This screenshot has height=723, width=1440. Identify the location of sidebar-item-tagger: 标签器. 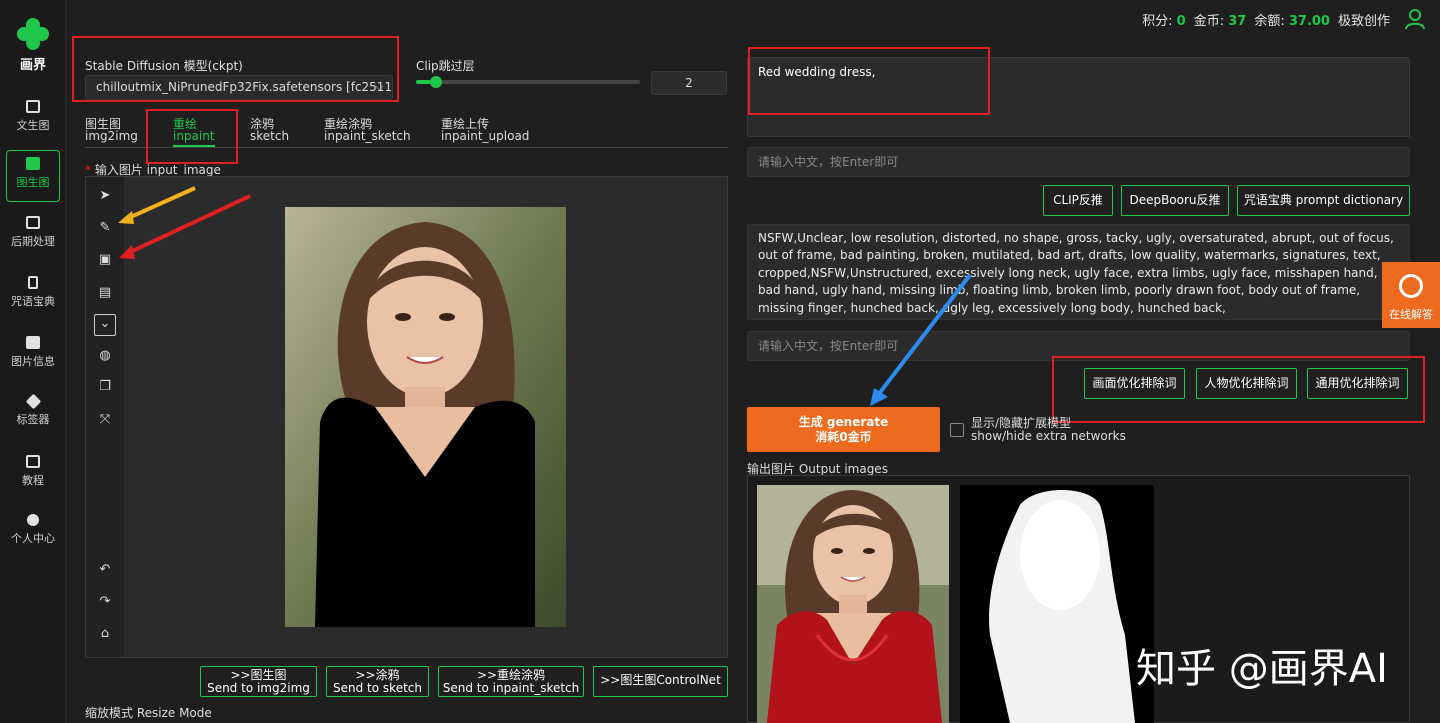
(33, 416).